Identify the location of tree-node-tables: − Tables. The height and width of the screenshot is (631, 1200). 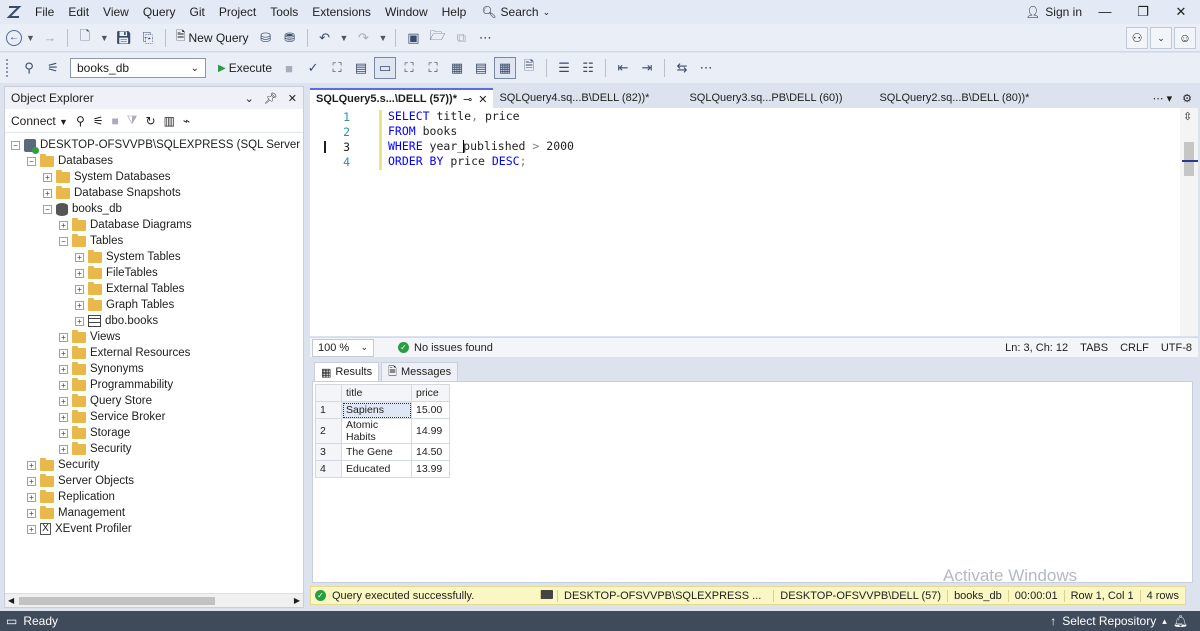
(91, 241).